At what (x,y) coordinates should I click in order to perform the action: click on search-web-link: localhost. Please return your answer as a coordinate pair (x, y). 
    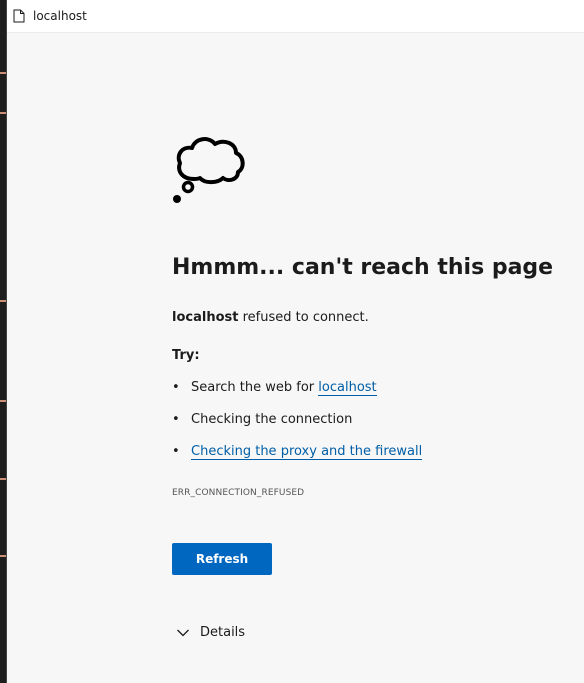
    Looking at the image, I should click on (347, 388).